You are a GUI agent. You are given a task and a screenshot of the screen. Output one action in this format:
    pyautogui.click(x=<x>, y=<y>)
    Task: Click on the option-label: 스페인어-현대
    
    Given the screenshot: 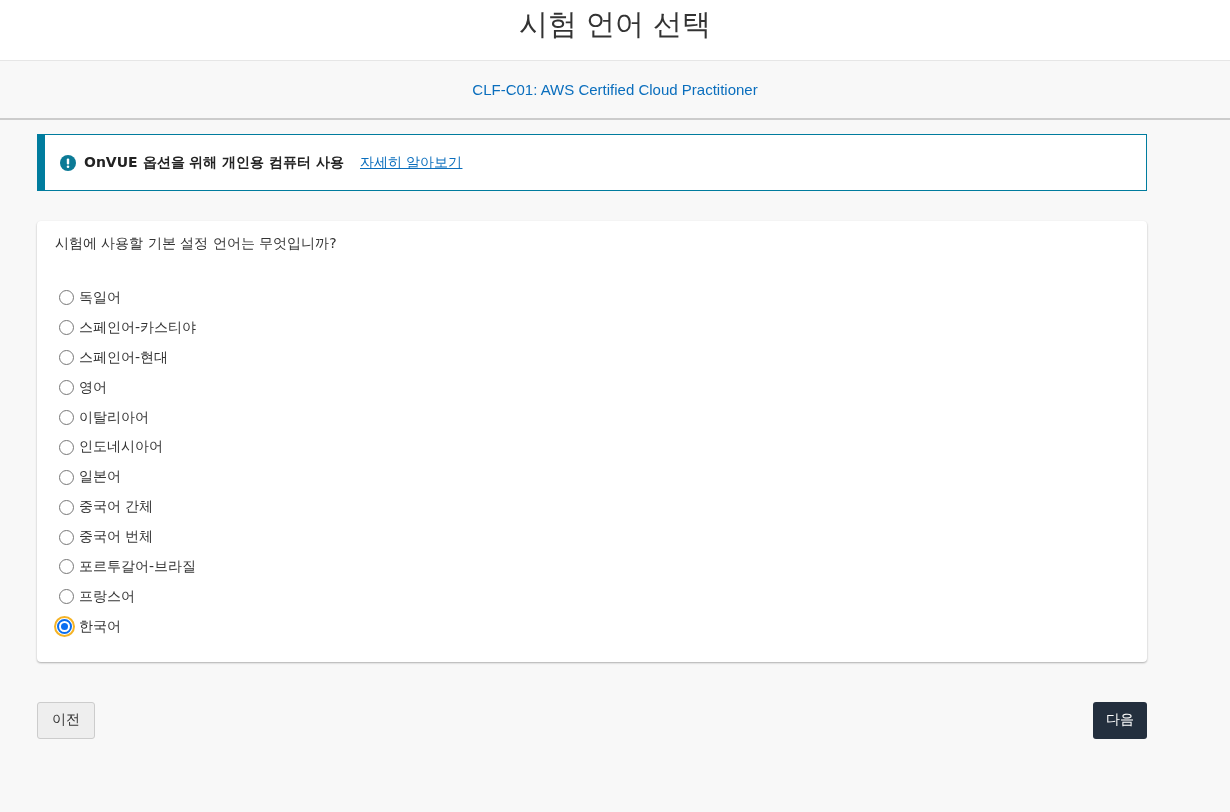 What is the action you would take?
    pyautogui.click(x=124, y=357)
    